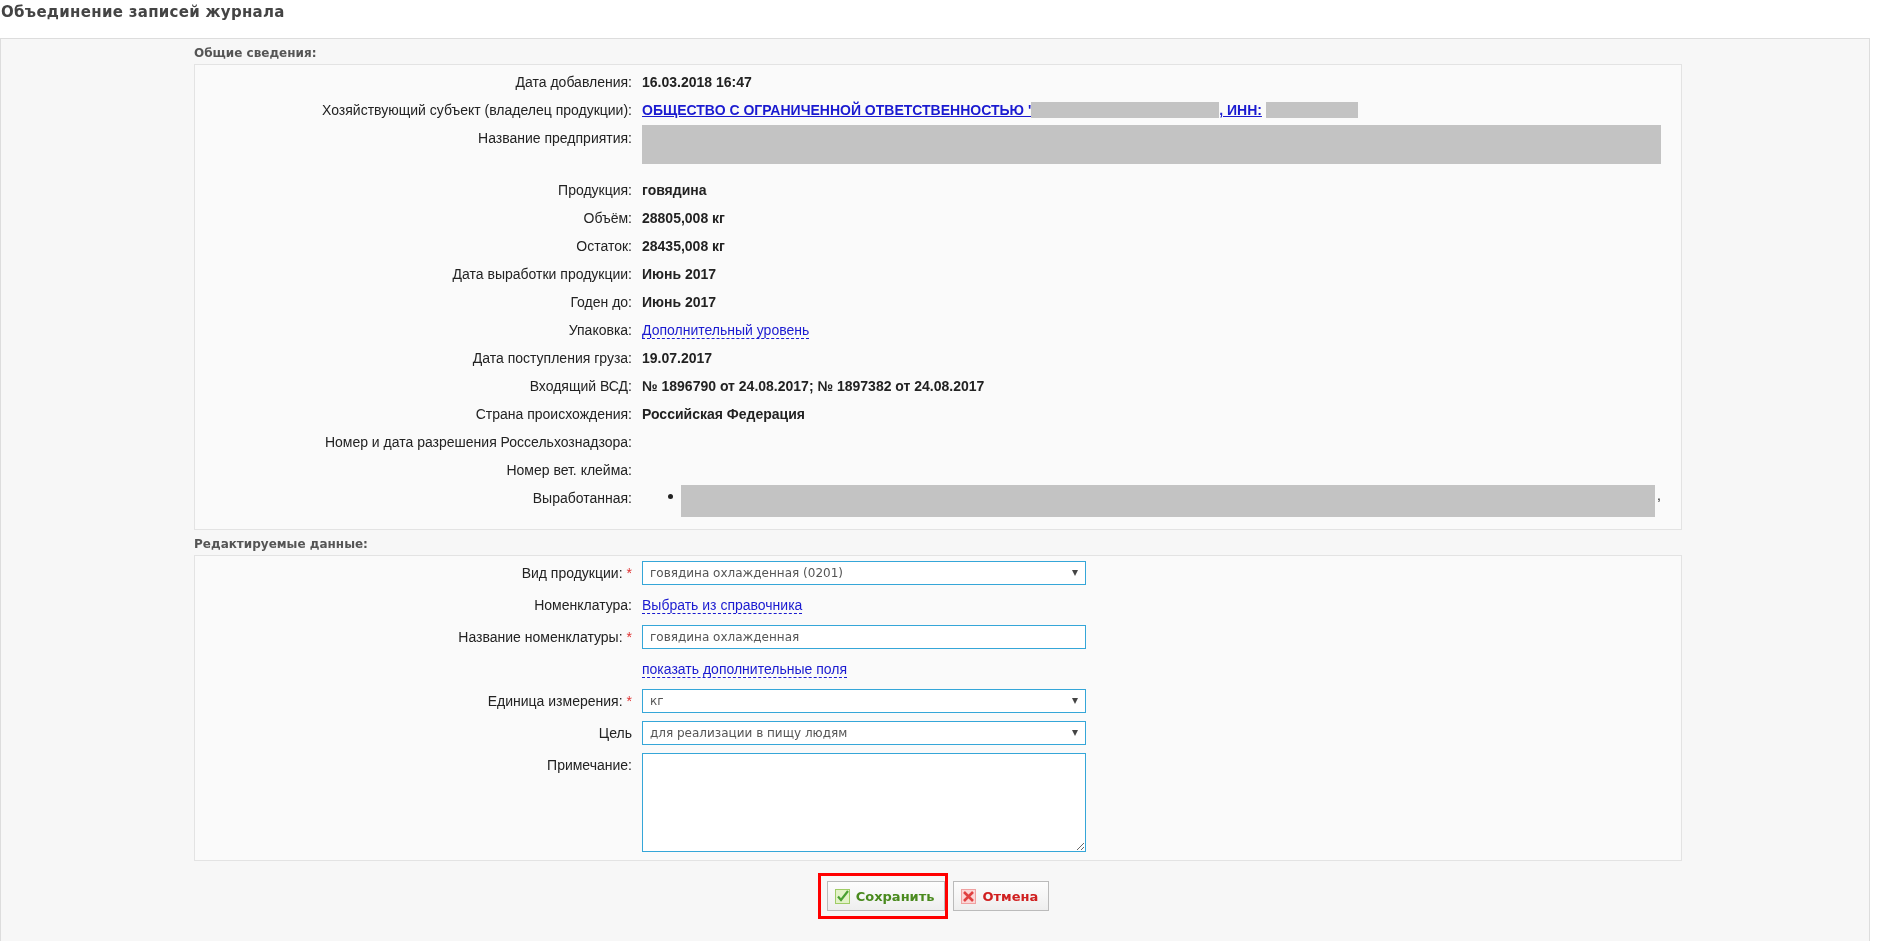  I want to click on field-label: Упаковка:, so click(600, 330).